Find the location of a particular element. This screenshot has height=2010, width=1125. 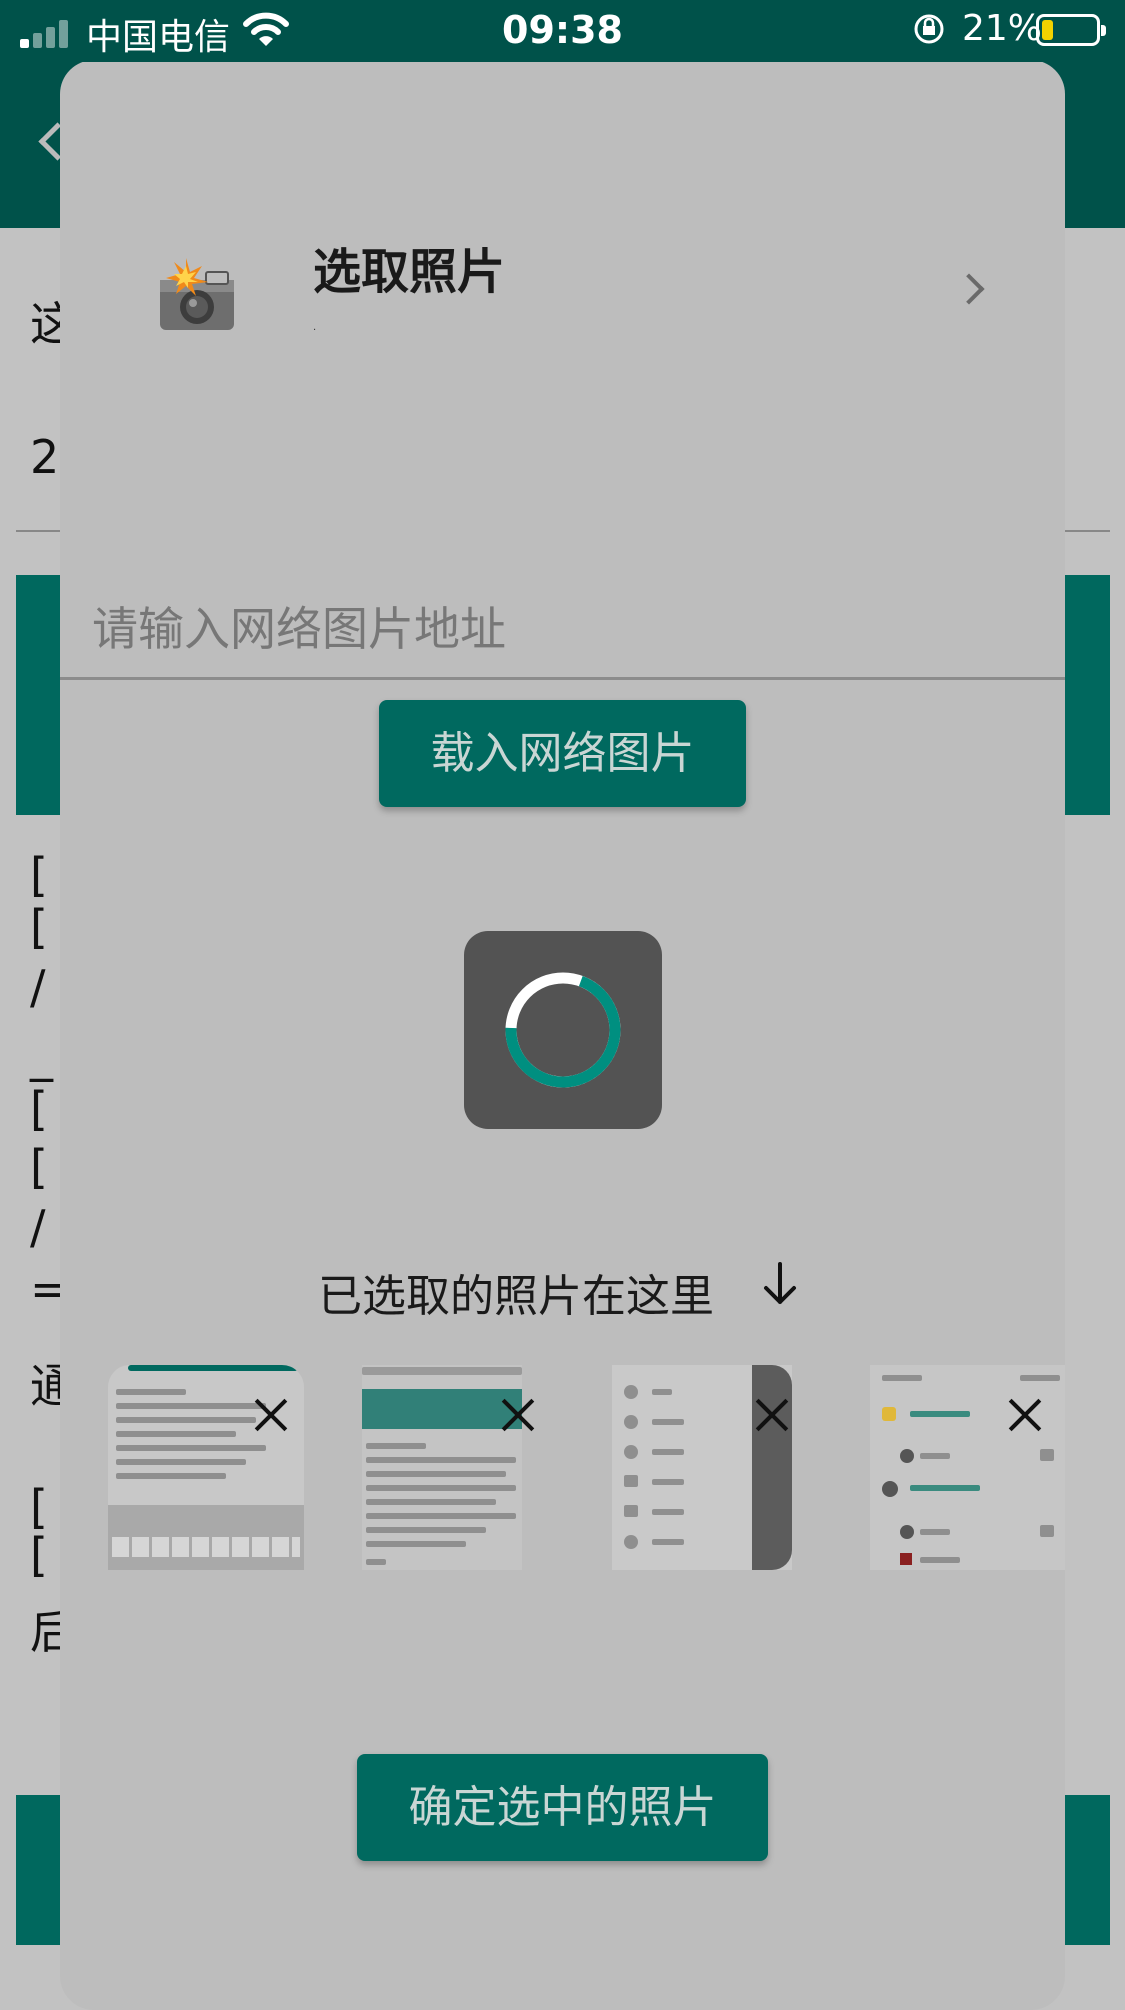

arrow-down-icon is located at coordinates (780, 1283).